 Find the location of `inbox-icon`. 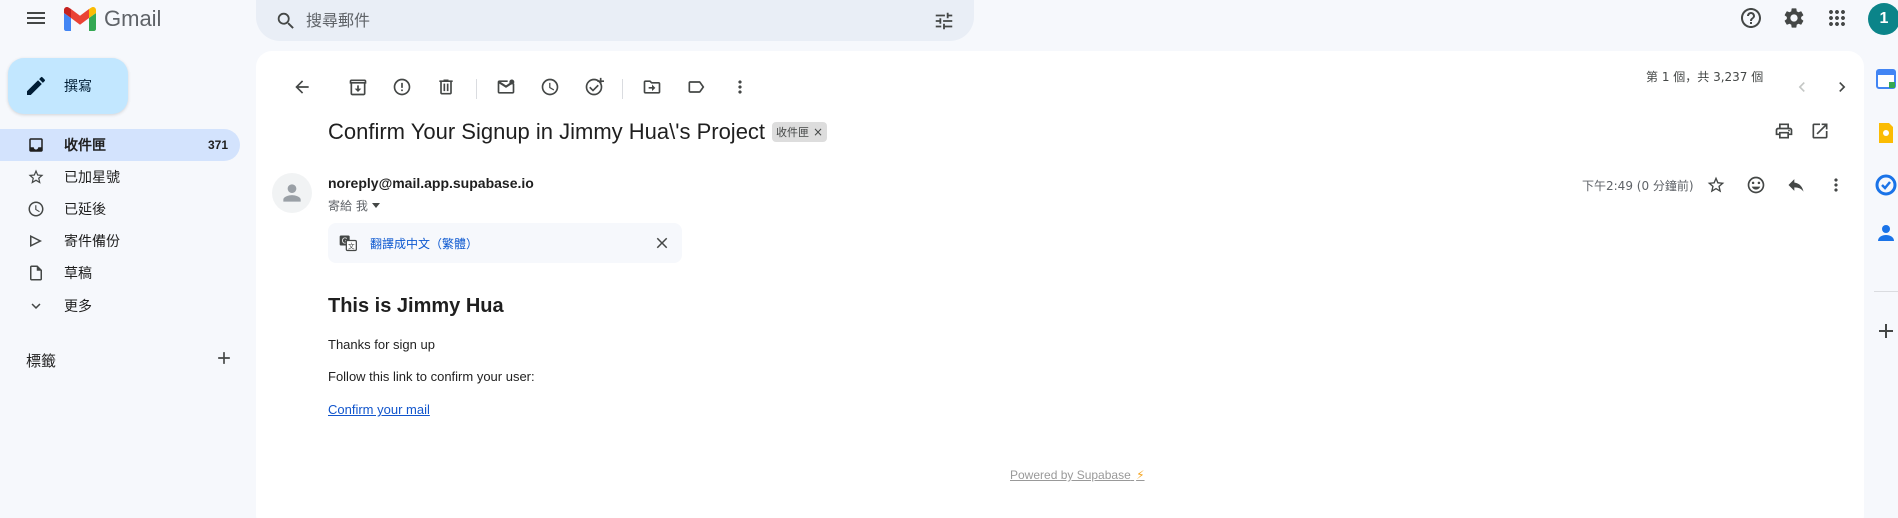

inbox-icon is located at coordinates (36, 145).